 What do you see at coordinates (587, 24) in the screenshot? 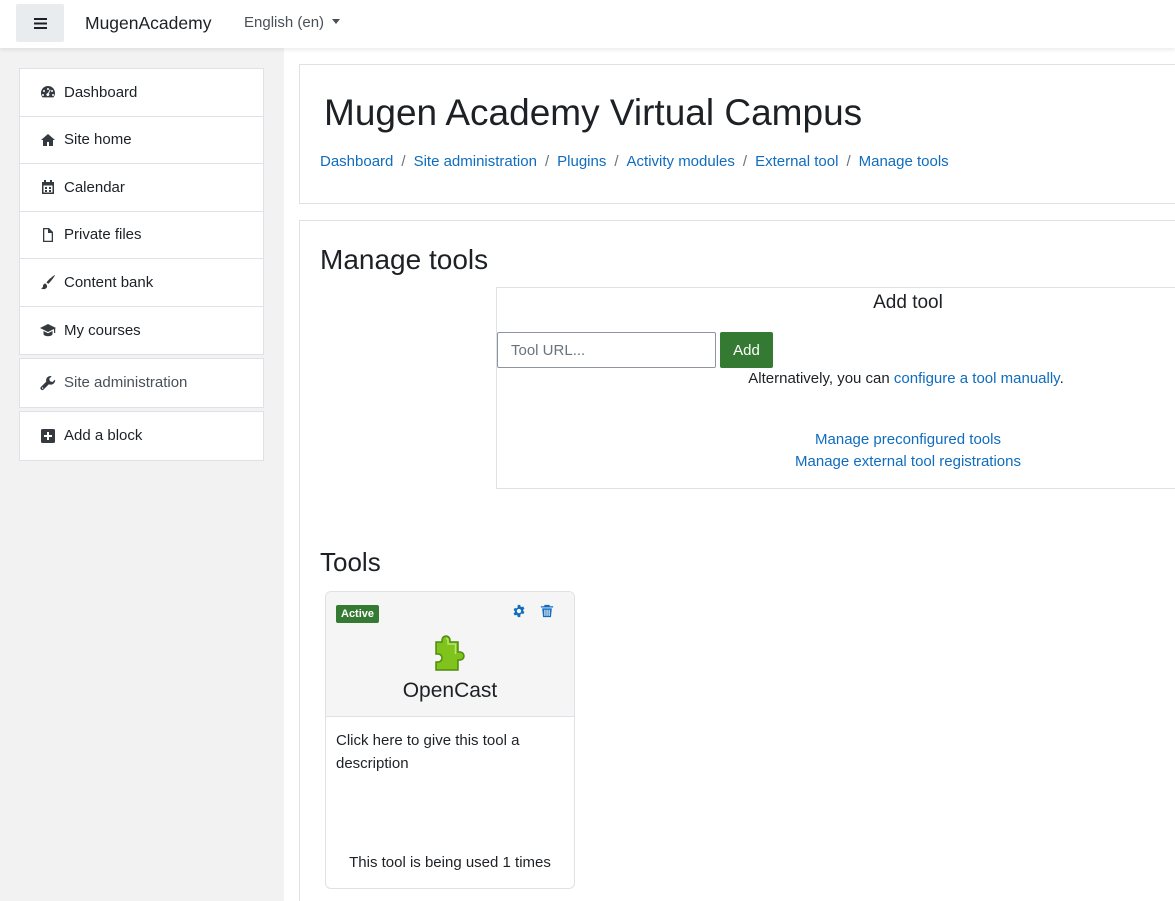
I see `top-navbar: MugenAcademy English (en)` at bounding box center [587, 24].